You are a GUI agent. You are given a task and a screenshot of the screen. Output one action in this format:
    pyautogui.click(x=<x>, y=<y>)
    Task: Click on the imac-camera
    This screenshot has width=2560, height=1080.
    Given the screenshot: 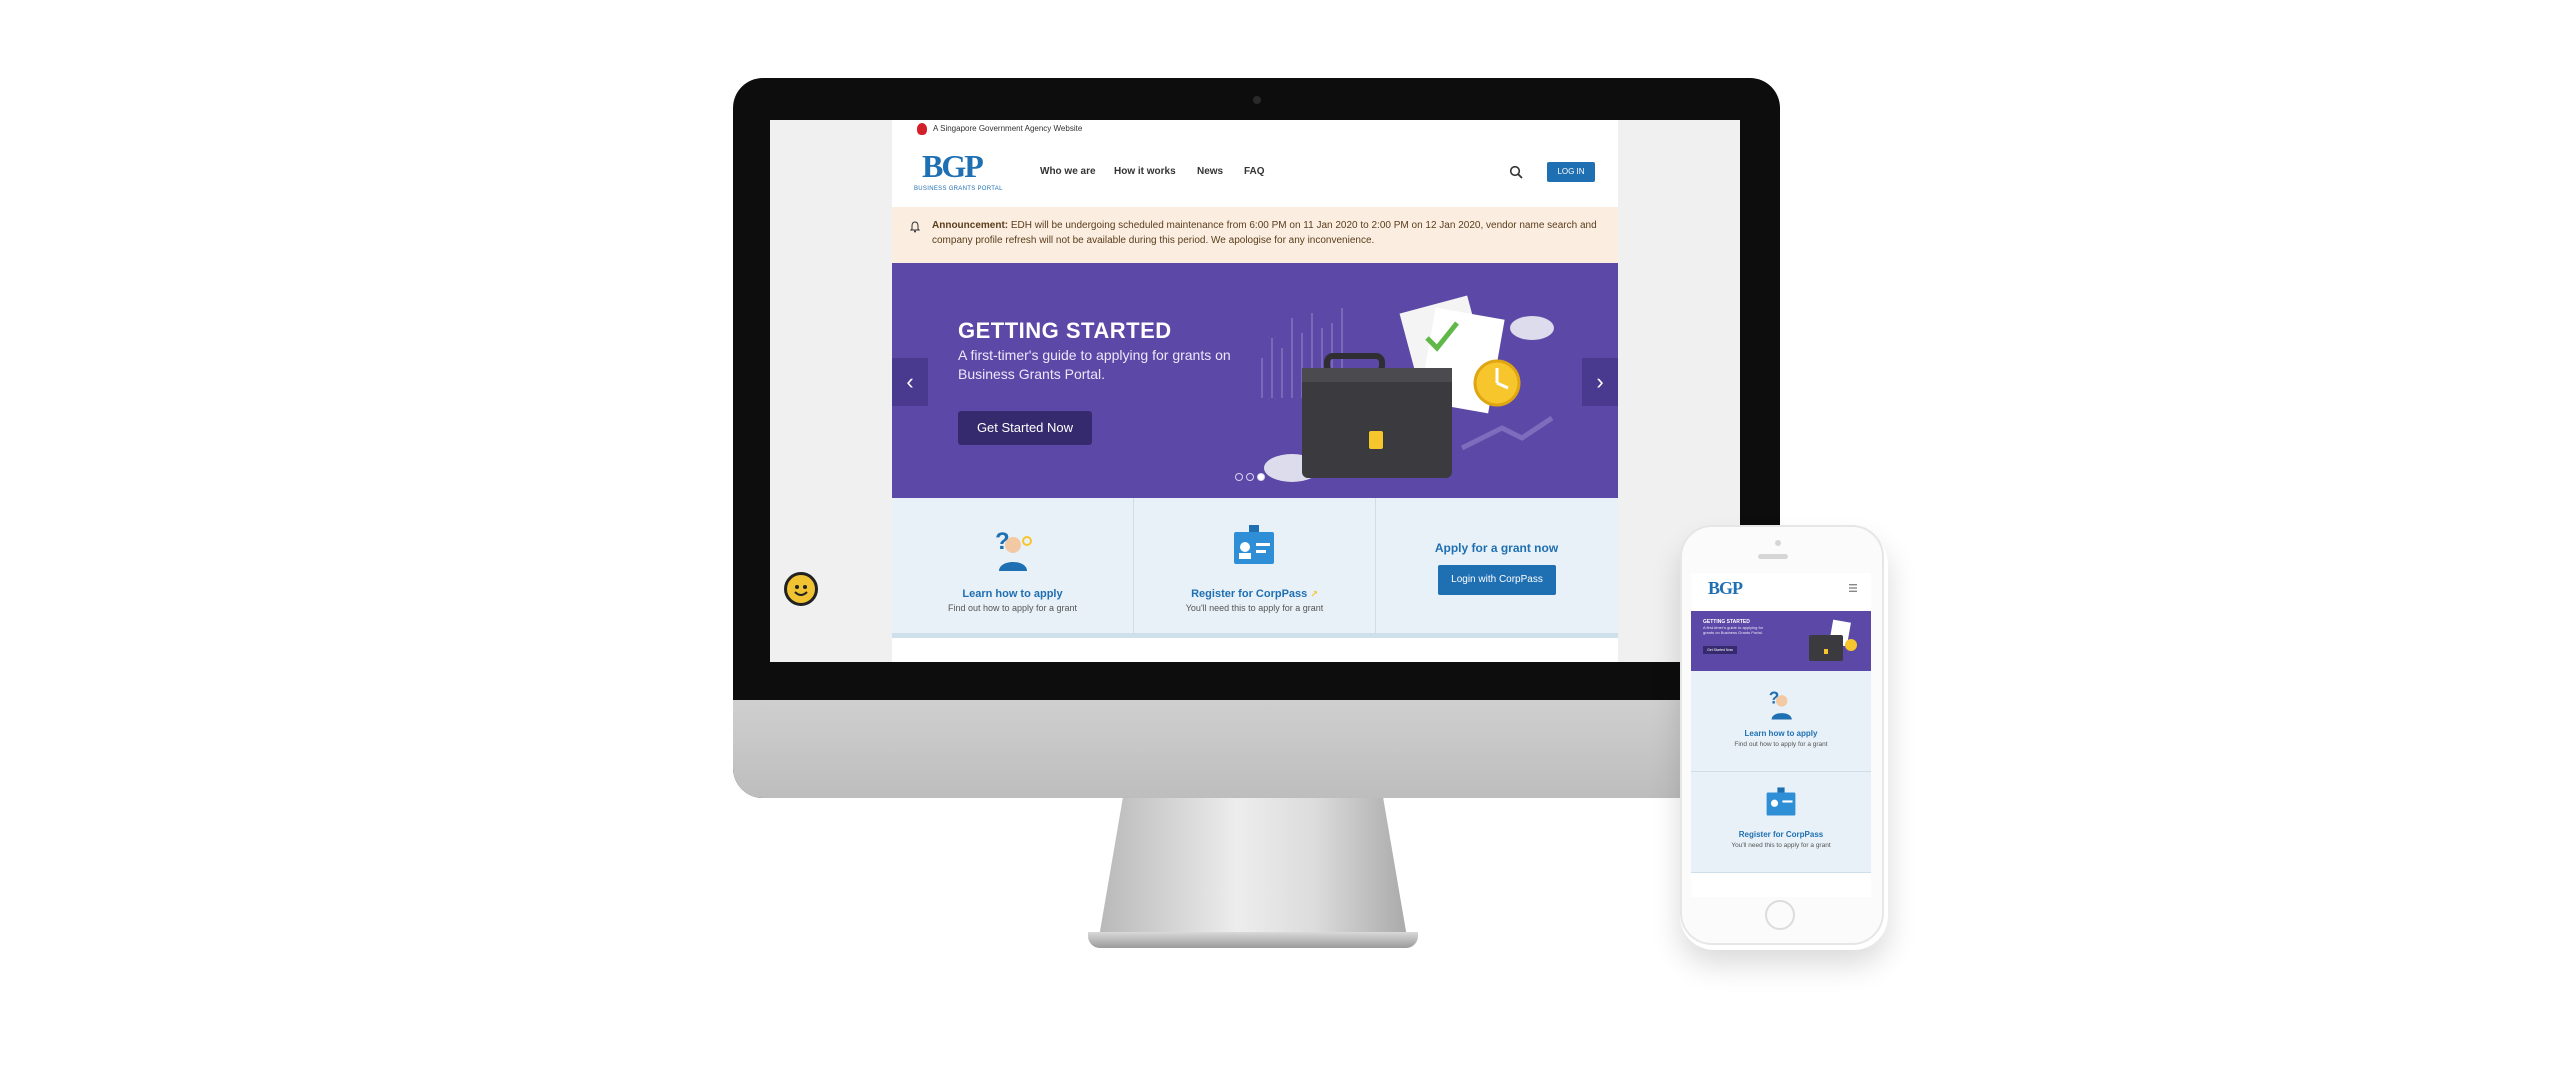 What is the action you would take?
    pyautogui.click(x=1257, y=100)
    